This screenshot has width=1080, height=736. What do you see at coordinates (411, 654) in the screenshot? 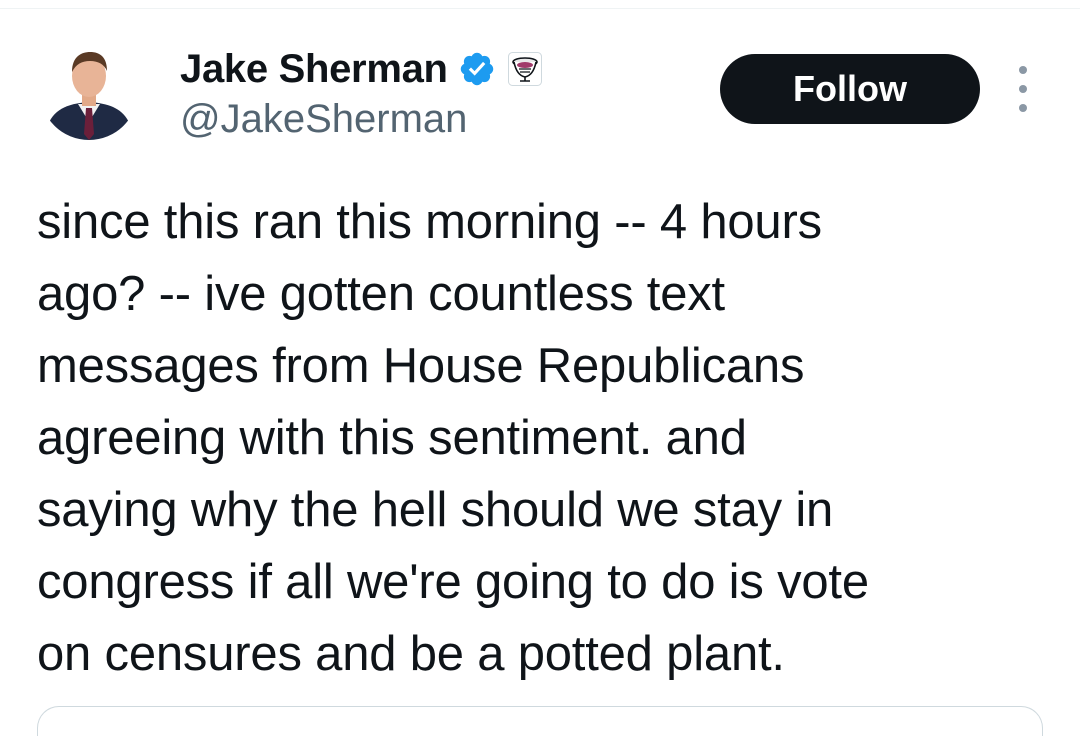
I see `tweet-text-line: on censures and be a potted plant.` at bounding box center [411, 654].